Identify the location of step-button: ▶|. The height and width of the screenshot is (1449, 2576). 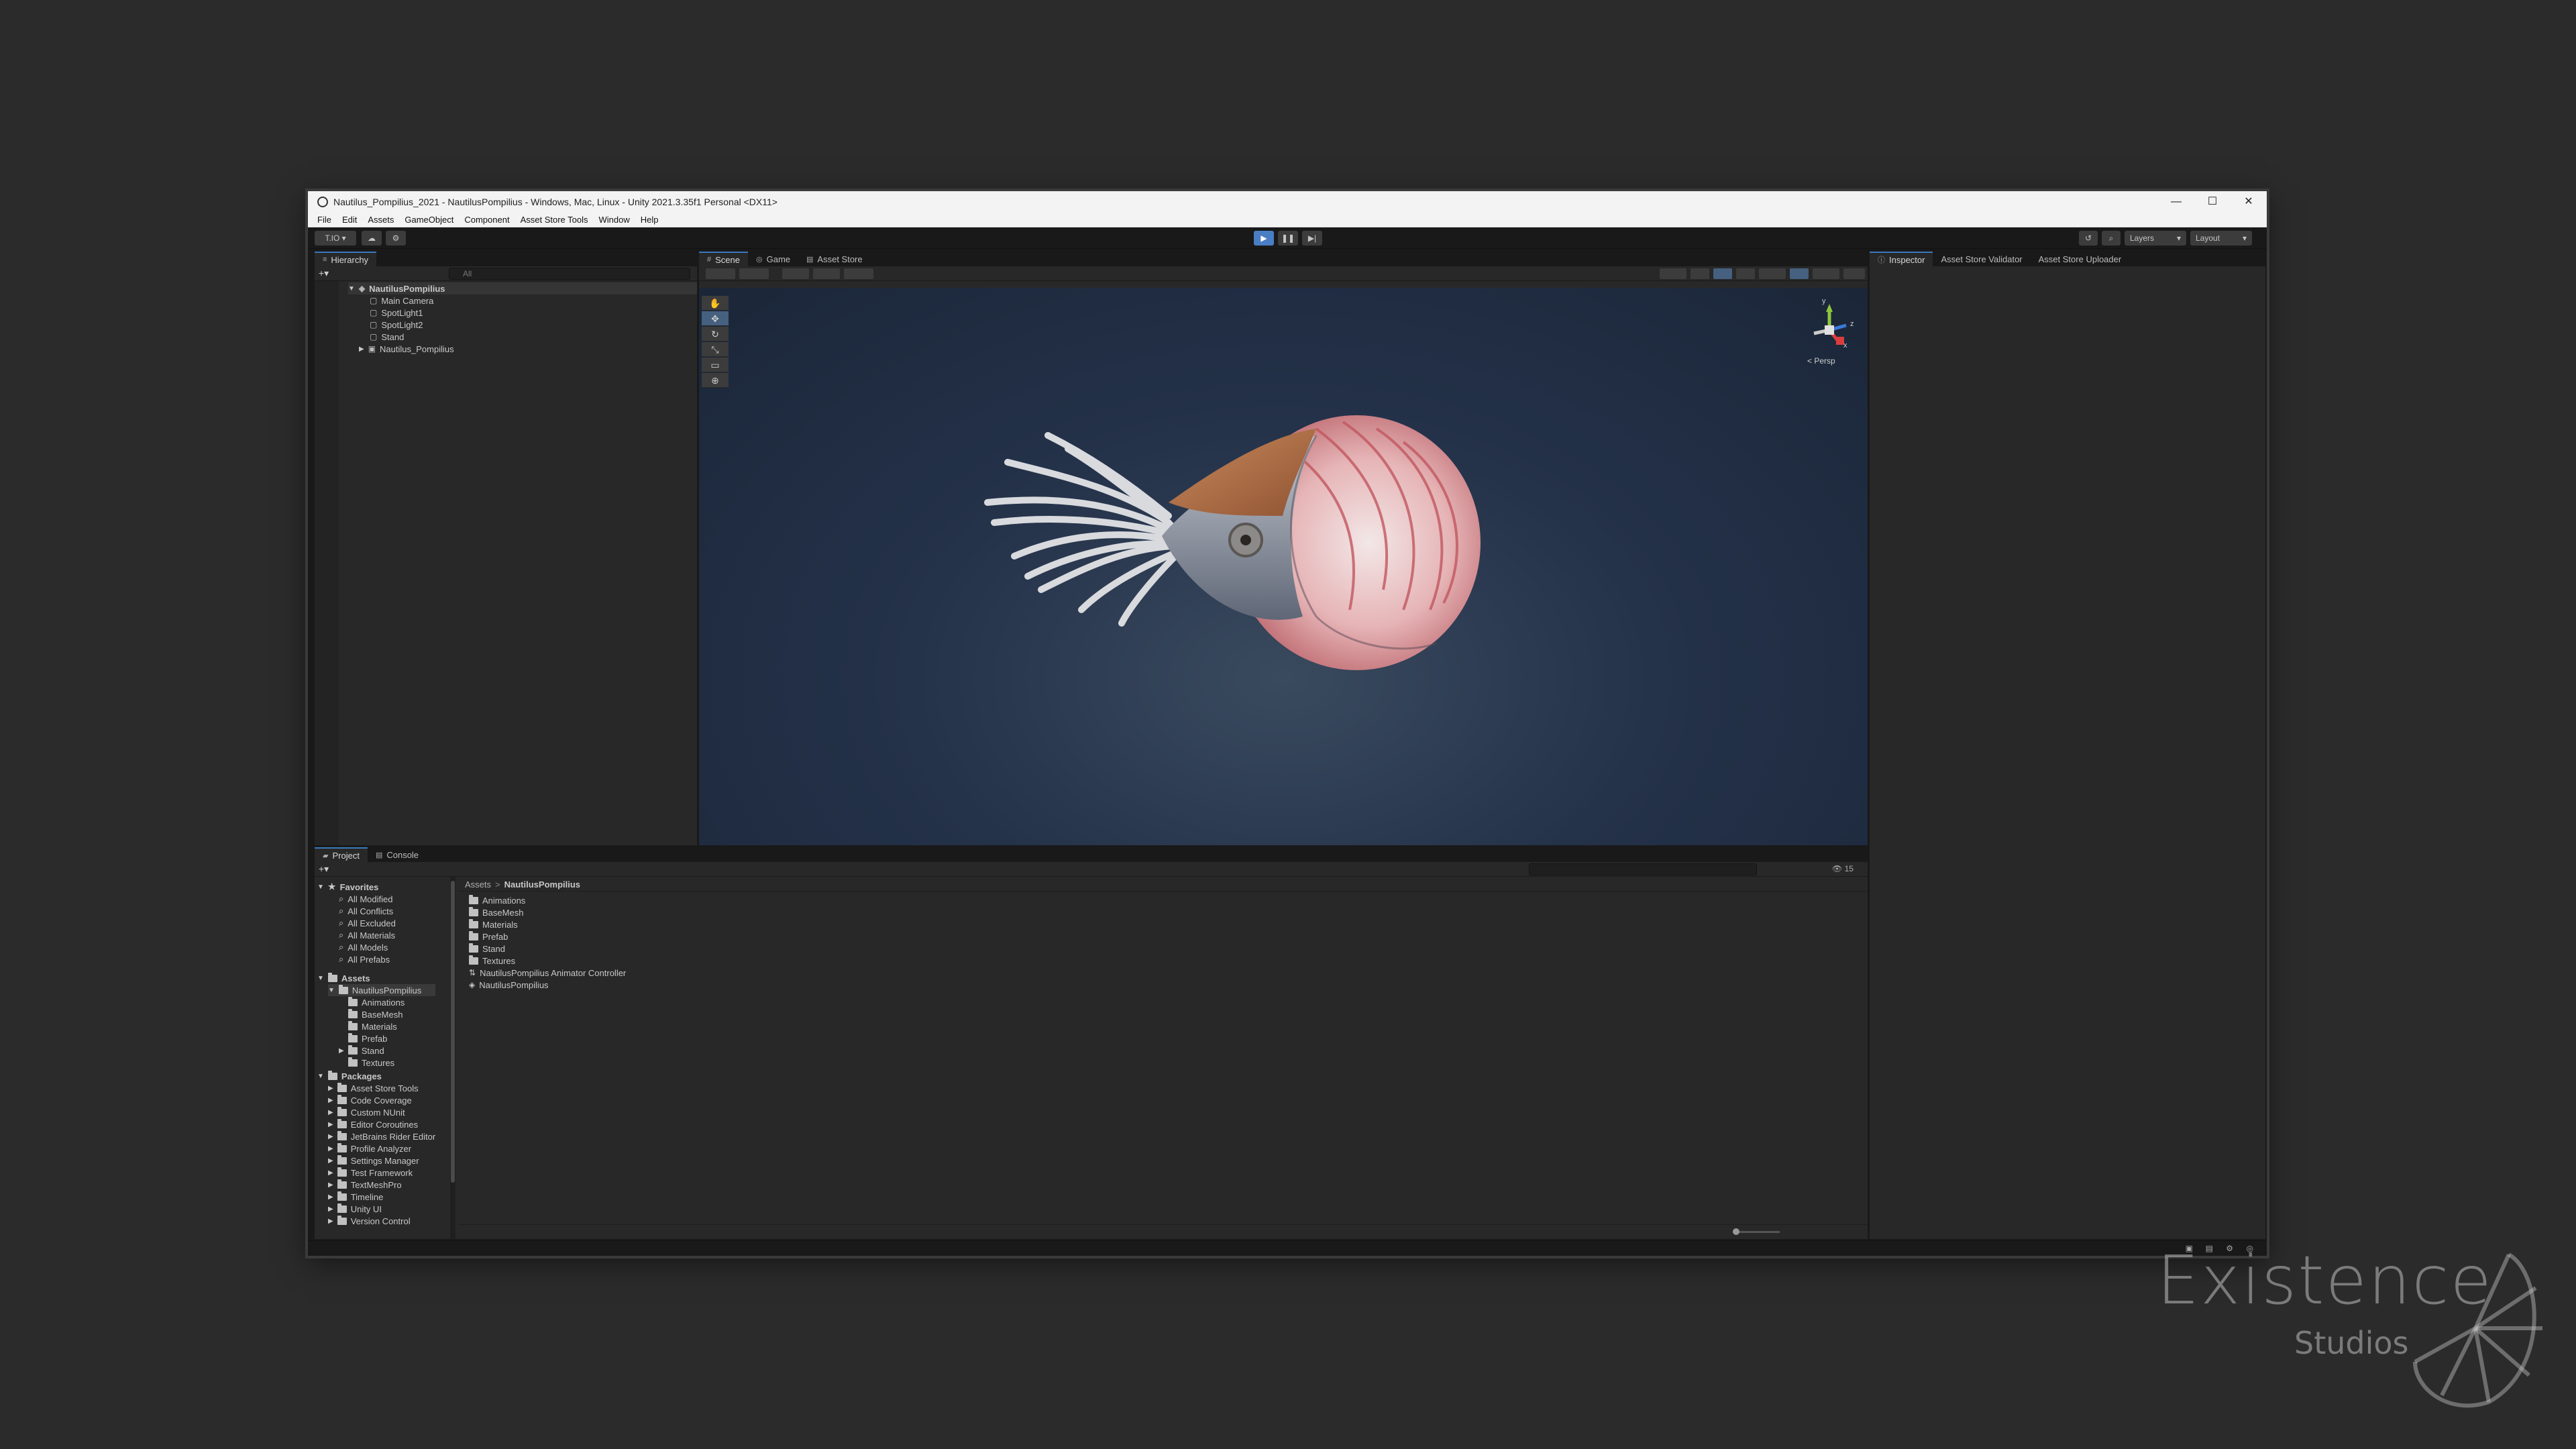
(1312, 238).